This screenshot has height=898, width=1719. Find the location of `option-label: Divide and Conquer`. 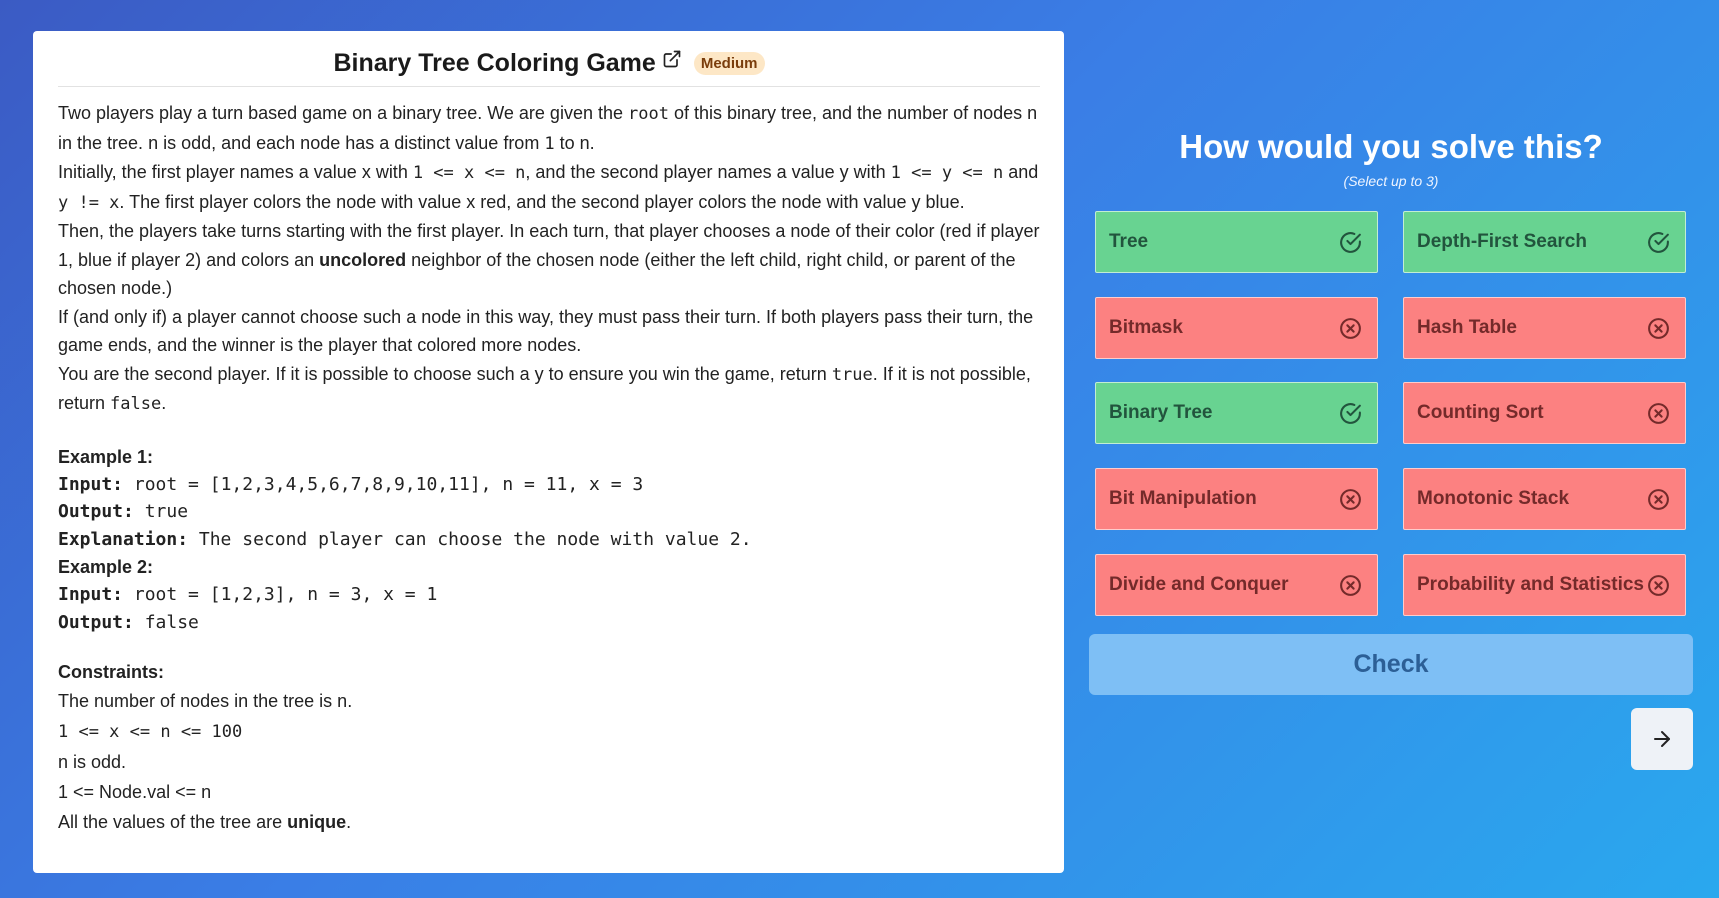

option-label: Divide and Conquer is located at coordinates (1199, 584).